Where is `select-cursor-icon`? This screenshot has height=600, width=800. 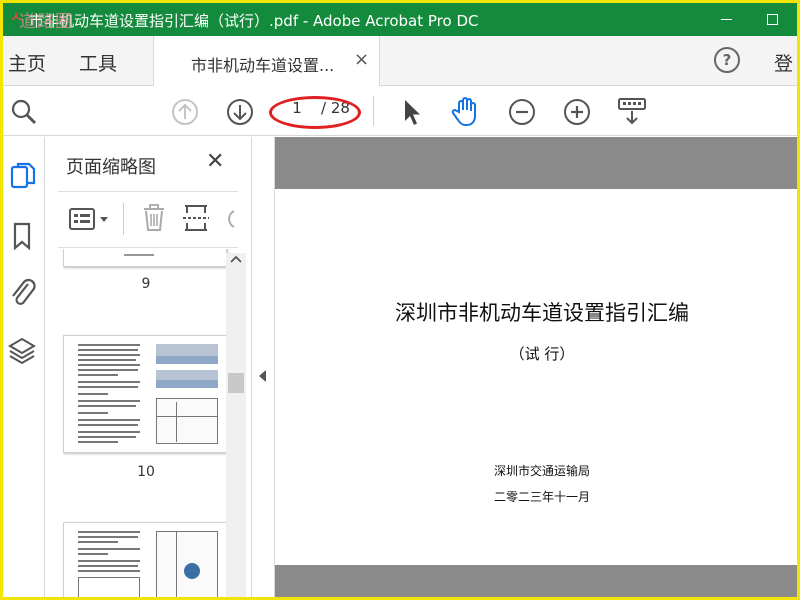
select-cursor-icon is located at coordinates (412, 112).